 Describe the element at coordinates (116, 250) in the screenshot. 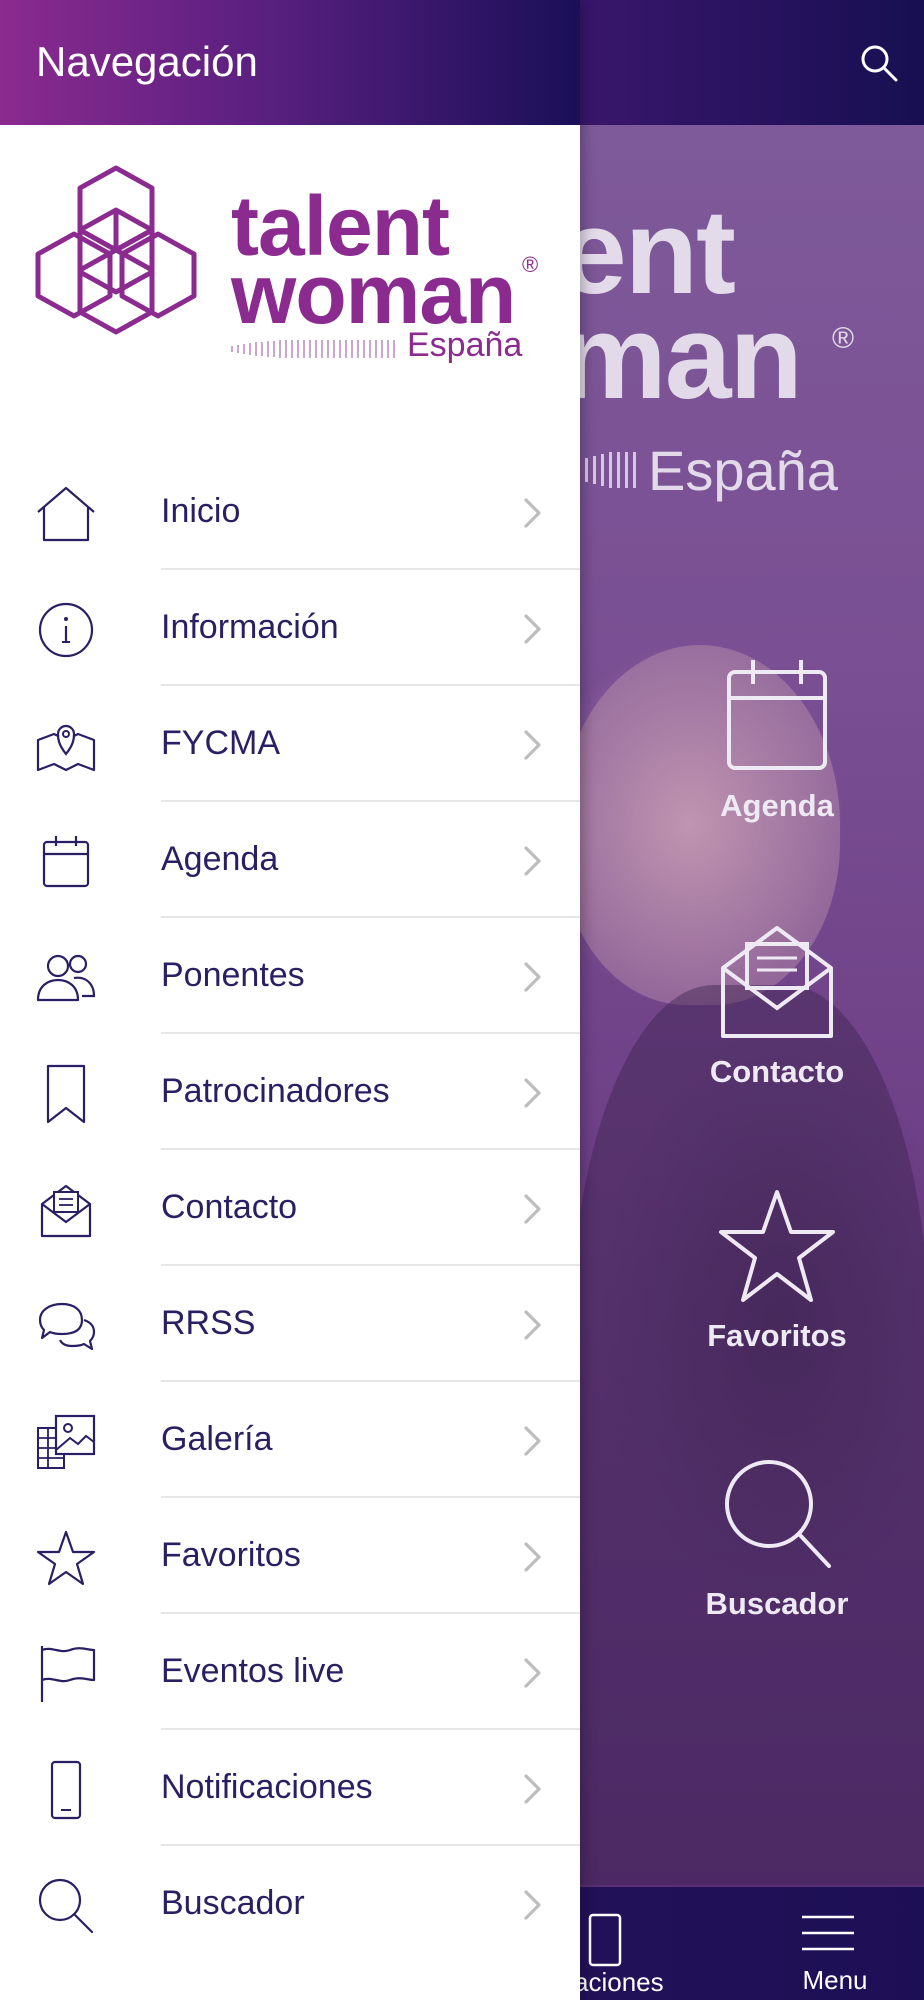

I see `brand-logo-mark` at that location.